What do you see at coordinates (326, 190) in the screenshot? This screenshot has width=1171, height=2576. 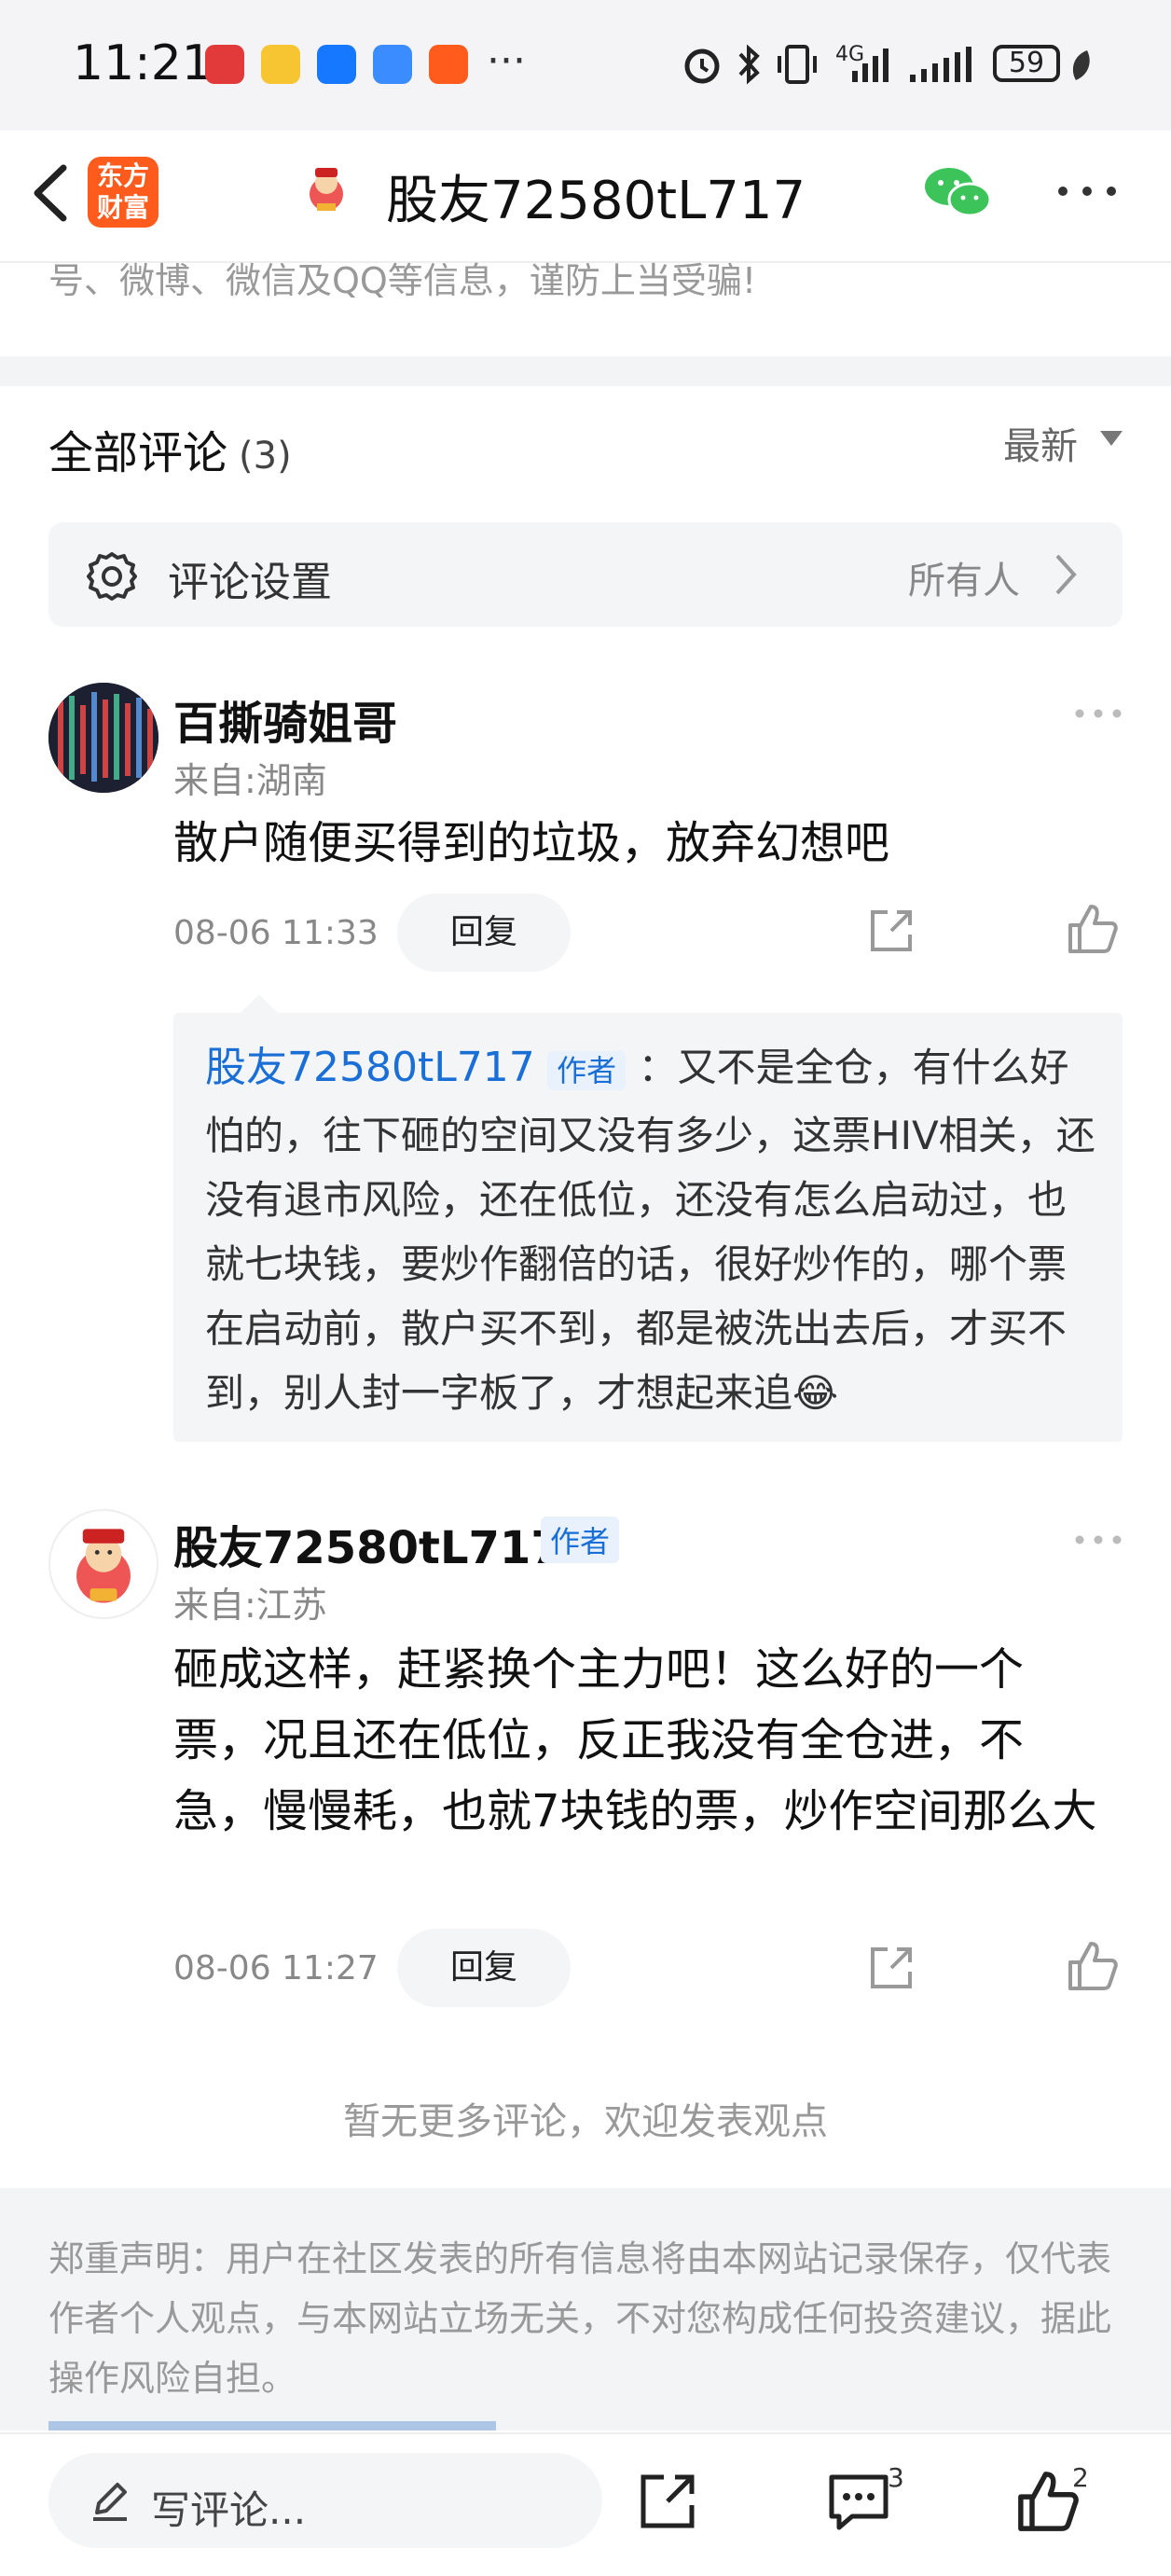 I see `author-avatar-small` at bounding box center [326, 190].